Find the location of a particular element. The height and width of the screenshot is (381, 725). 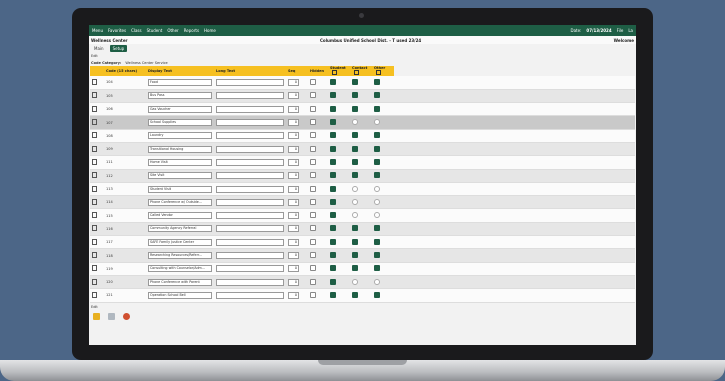

display-text-input: Gas Voucher is located at coordinates (180, 109).